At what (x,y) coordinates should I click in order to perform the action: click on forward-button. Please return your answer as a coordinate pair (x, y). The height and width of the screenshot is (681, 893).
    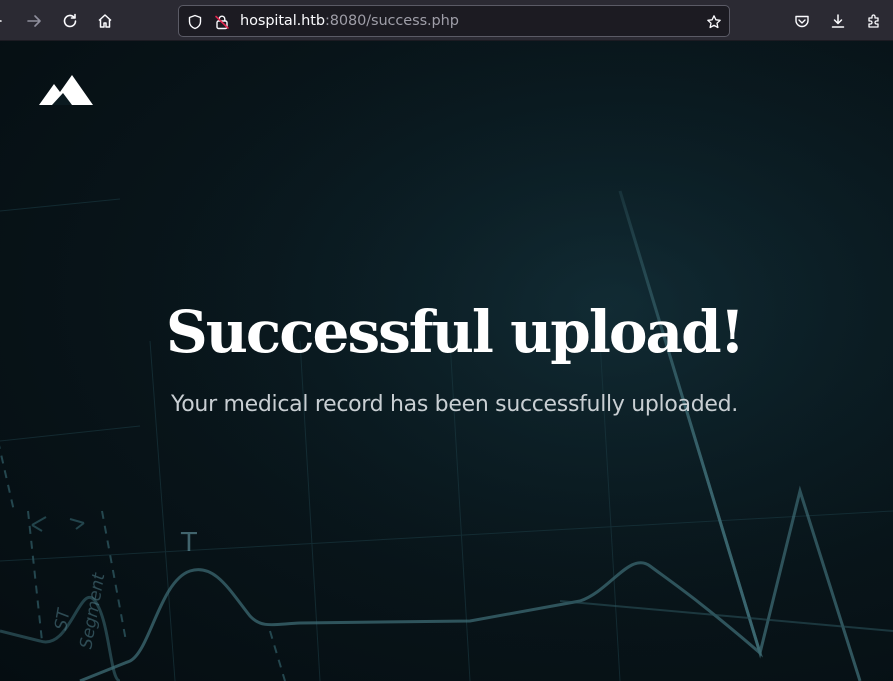
    Looking at the image, I should click on (34, 21).